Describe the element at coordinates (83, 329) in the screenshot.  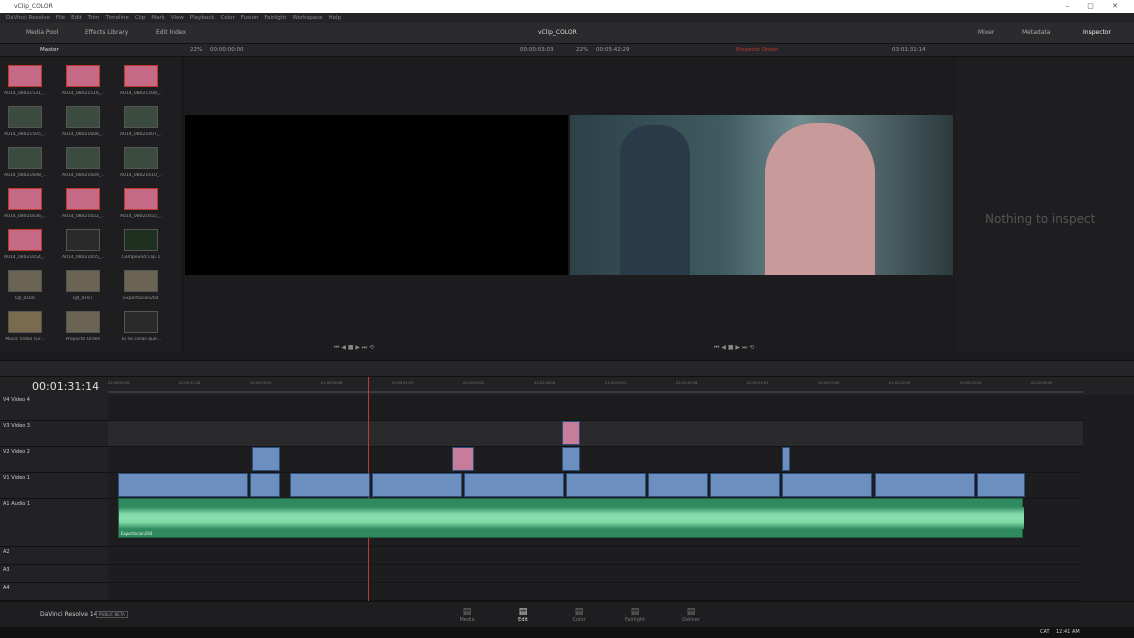
I see `media-clip: Proyecto Orden` at that location.